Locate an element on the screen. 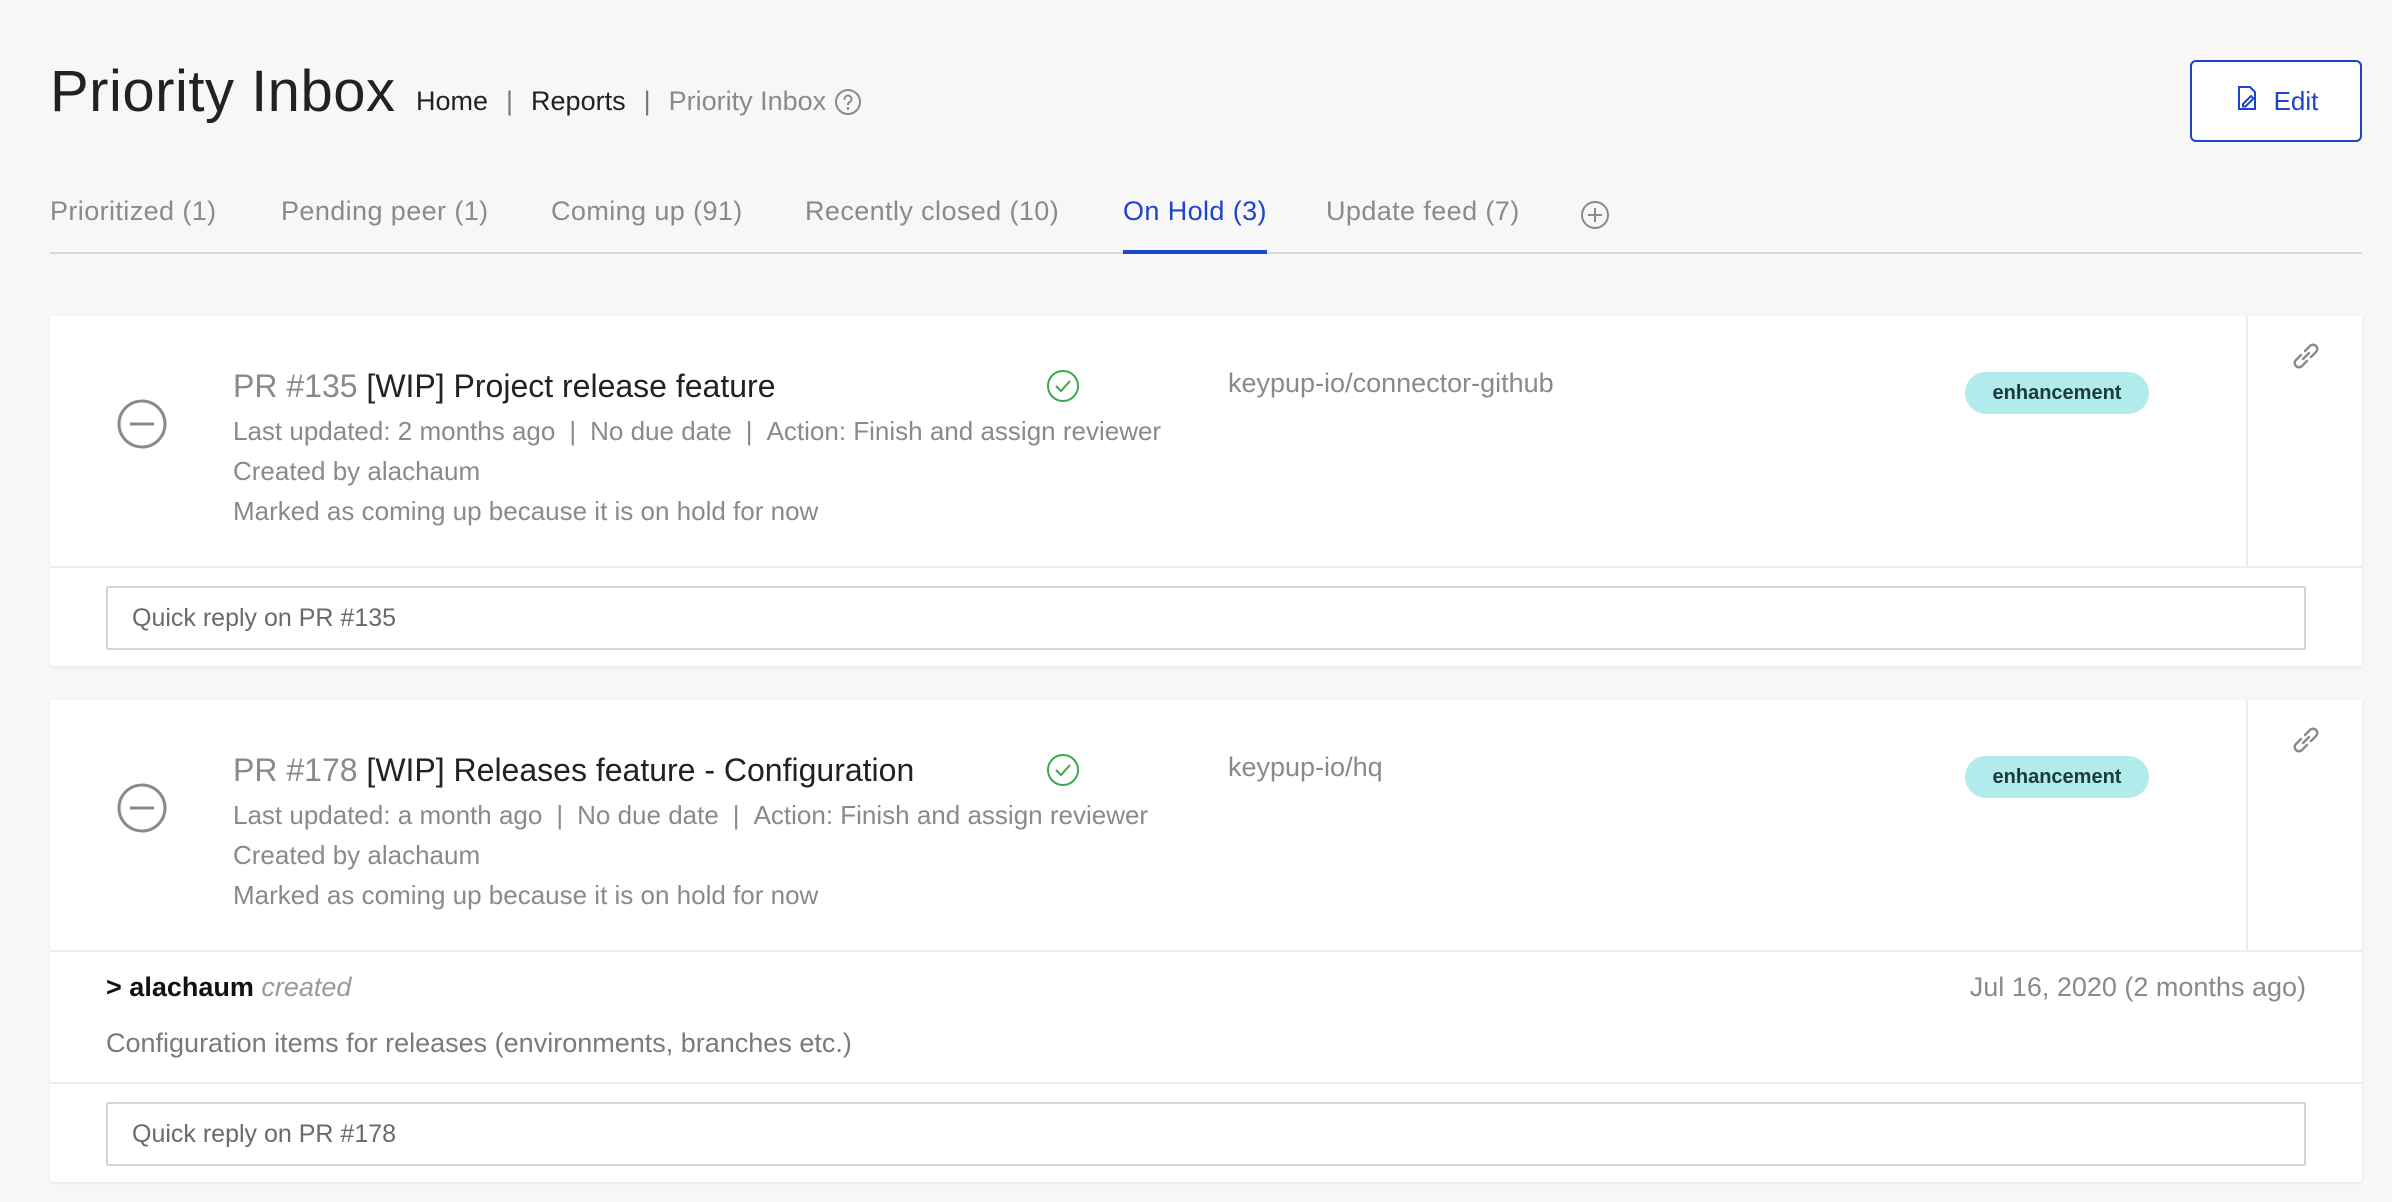 This screenshot has width=2392, height=1202. last-updated: Last updated: 2 months ago is located at coordinates (394, 431).